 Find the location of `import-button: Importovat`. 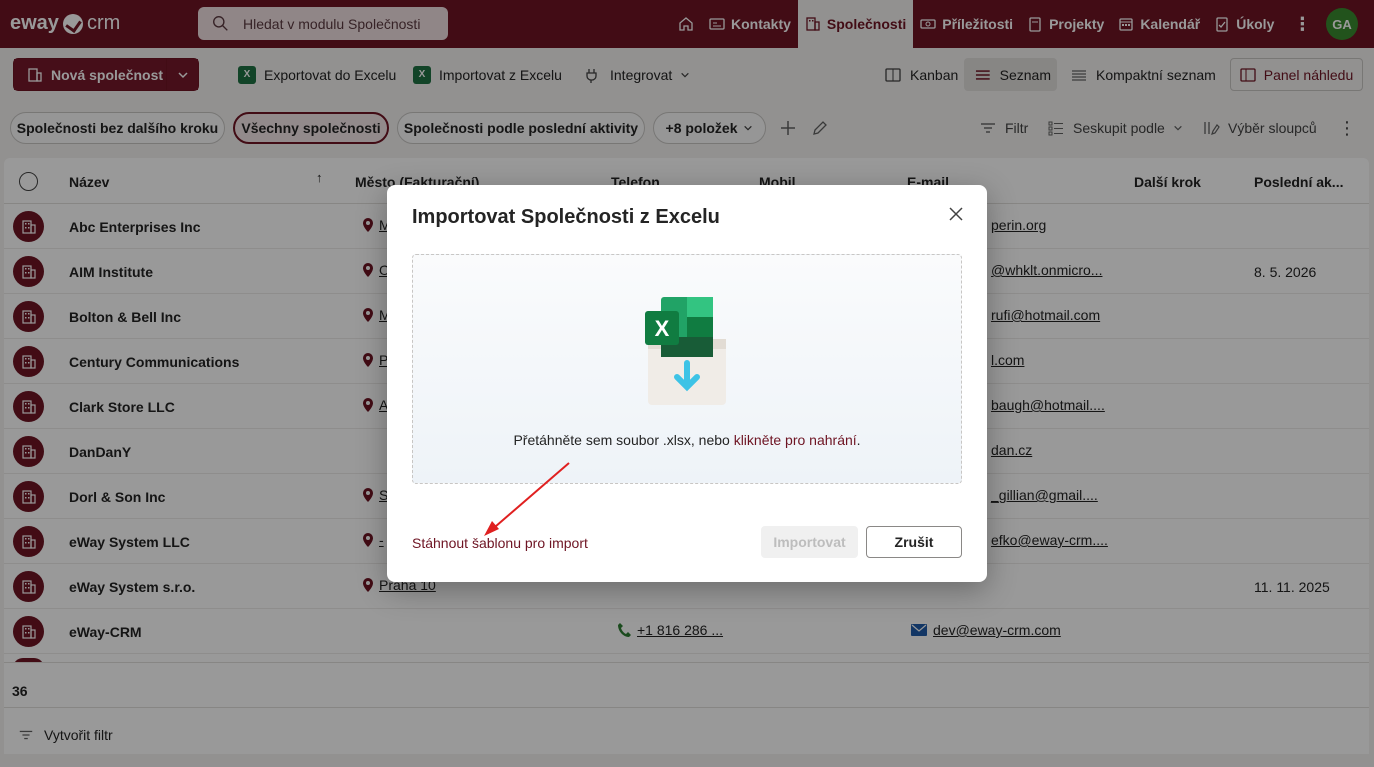

import-button: Importovat is located at coordinates (809, 542).